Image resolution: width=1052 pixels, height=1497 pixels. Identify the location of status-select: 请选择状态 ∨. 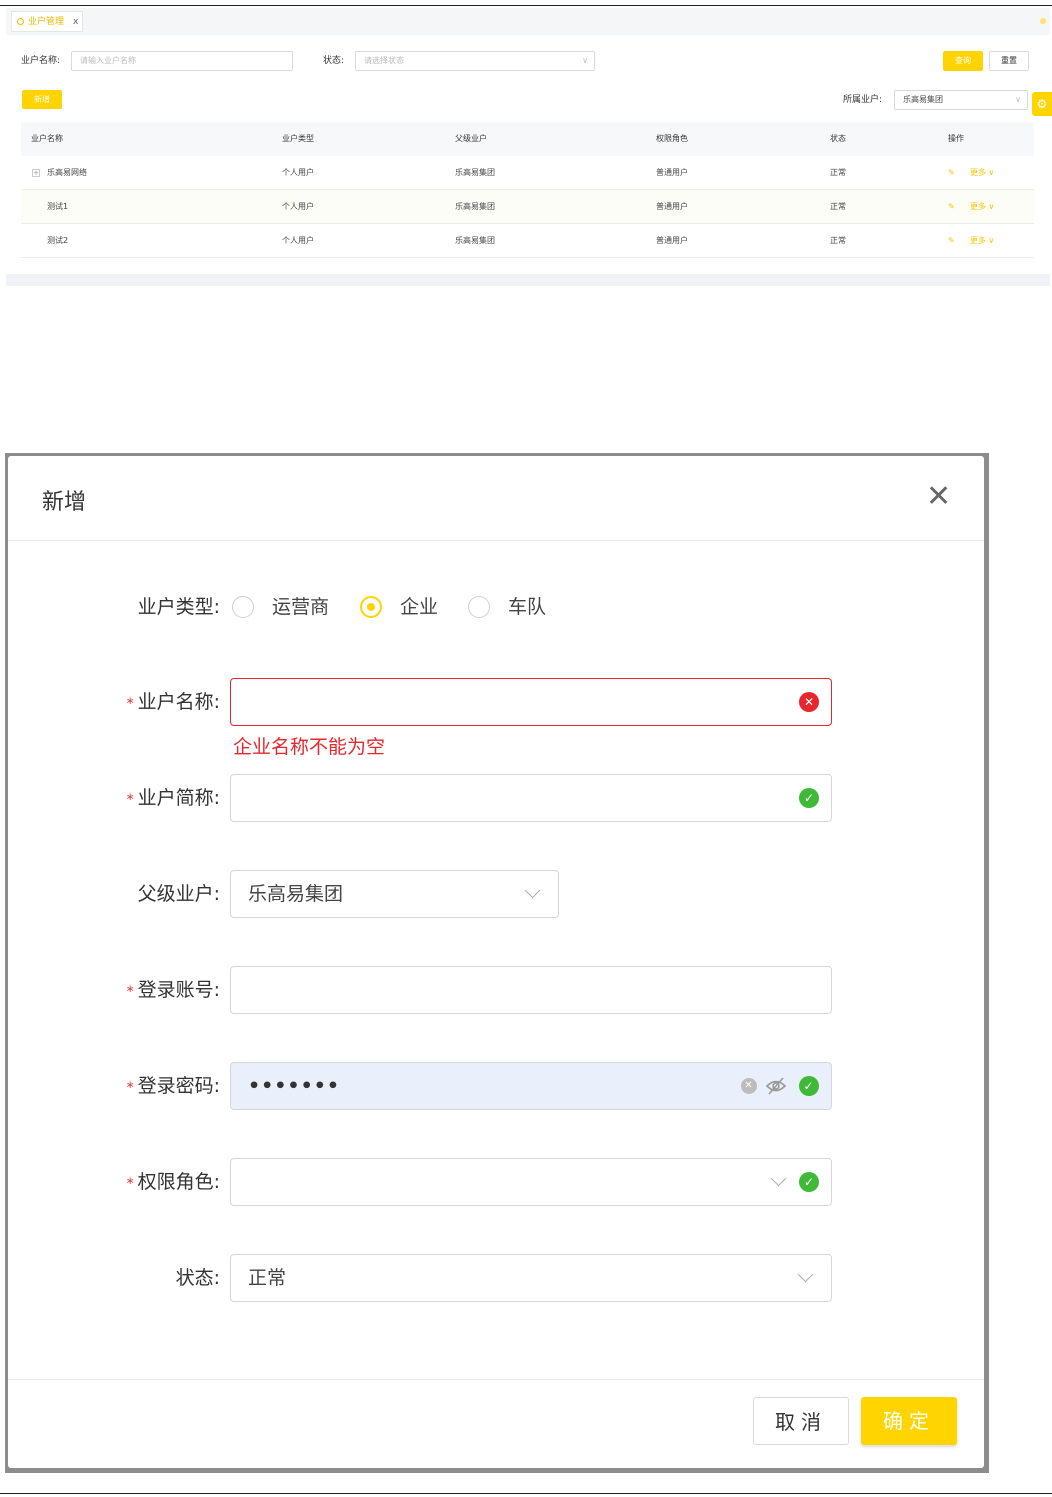
(475, 61).